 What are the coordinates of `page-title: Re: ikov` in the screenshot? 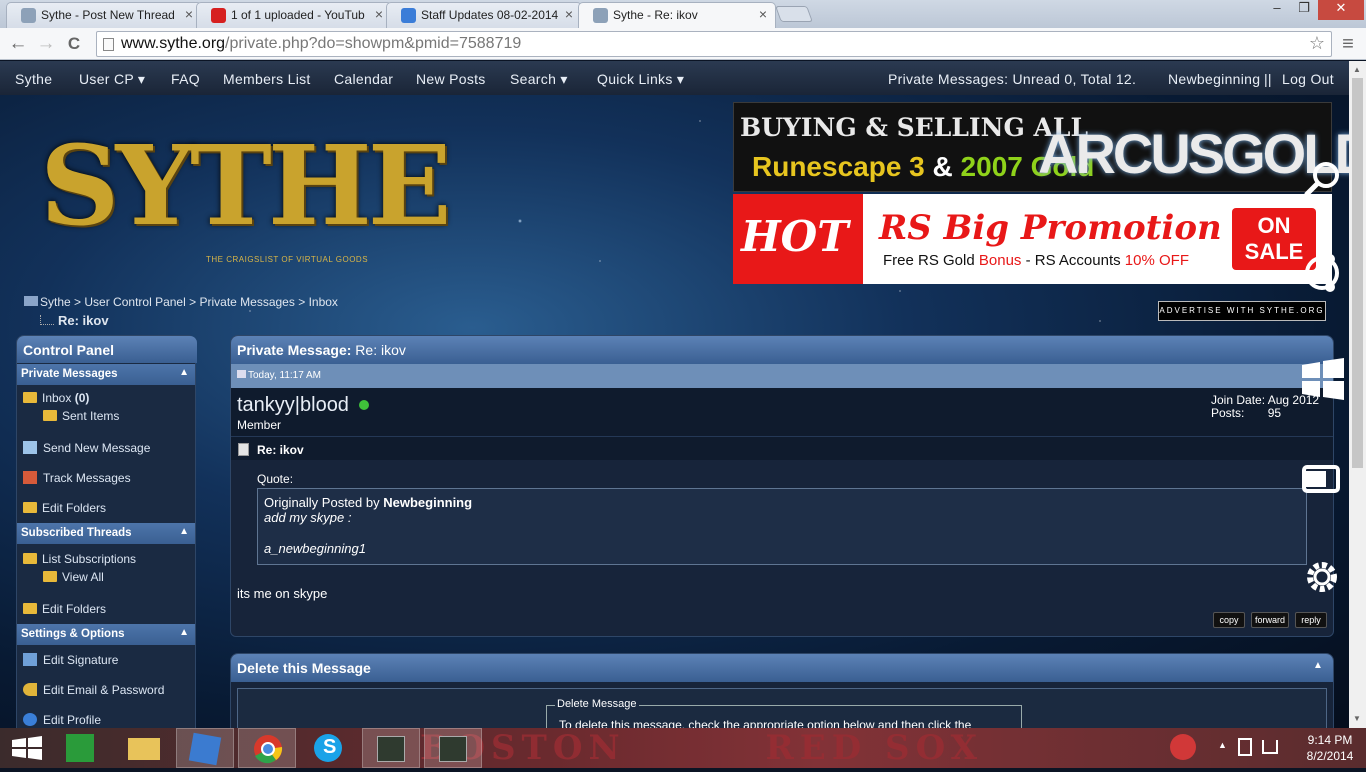 It's located at (74, 320).